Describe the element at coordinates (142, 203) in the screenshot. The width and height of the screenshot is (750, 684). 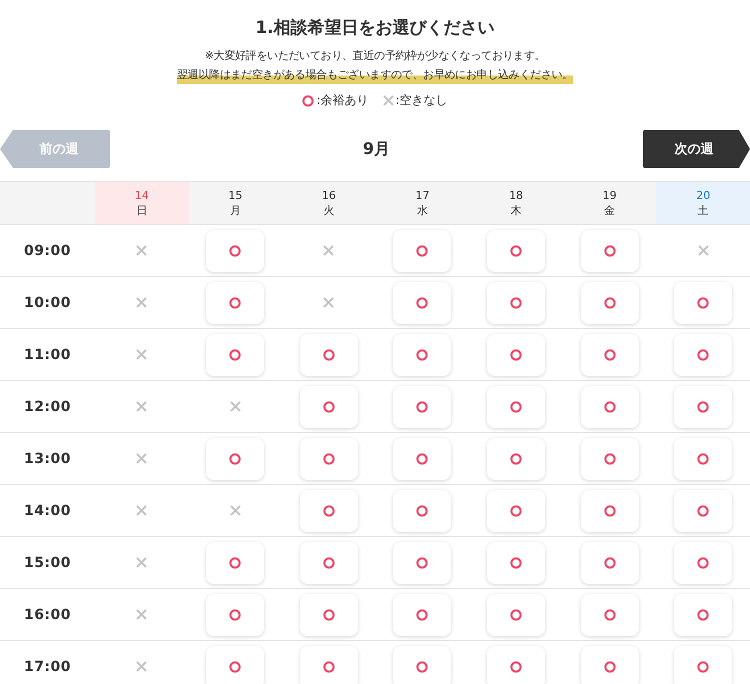
I see `day-header: 14 日` at that location.